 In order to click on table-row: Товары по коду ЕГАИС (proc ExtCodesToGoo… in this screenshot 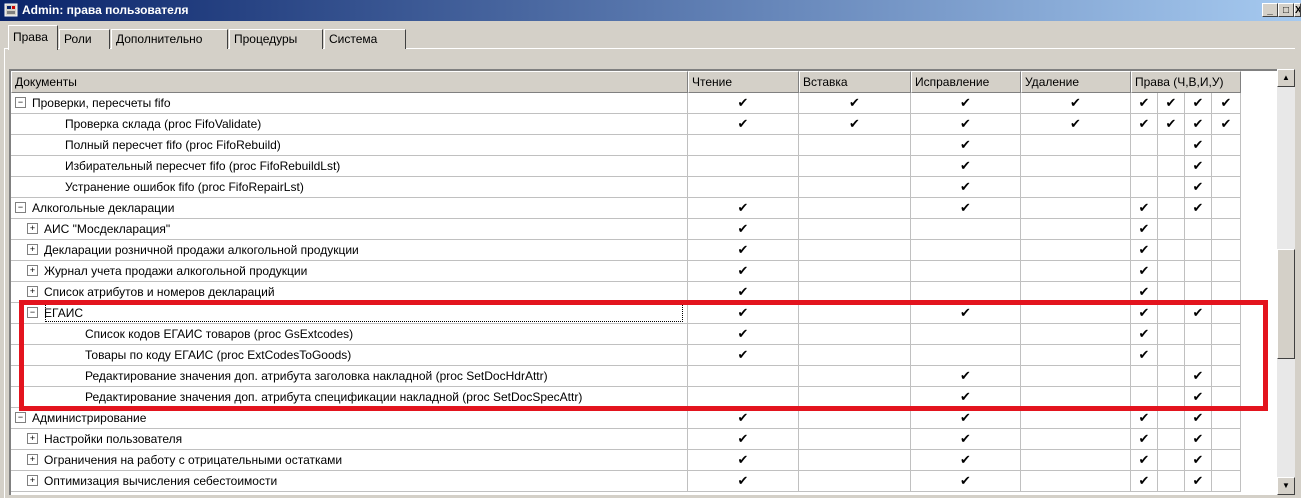, I will do `click(644, 355)`.